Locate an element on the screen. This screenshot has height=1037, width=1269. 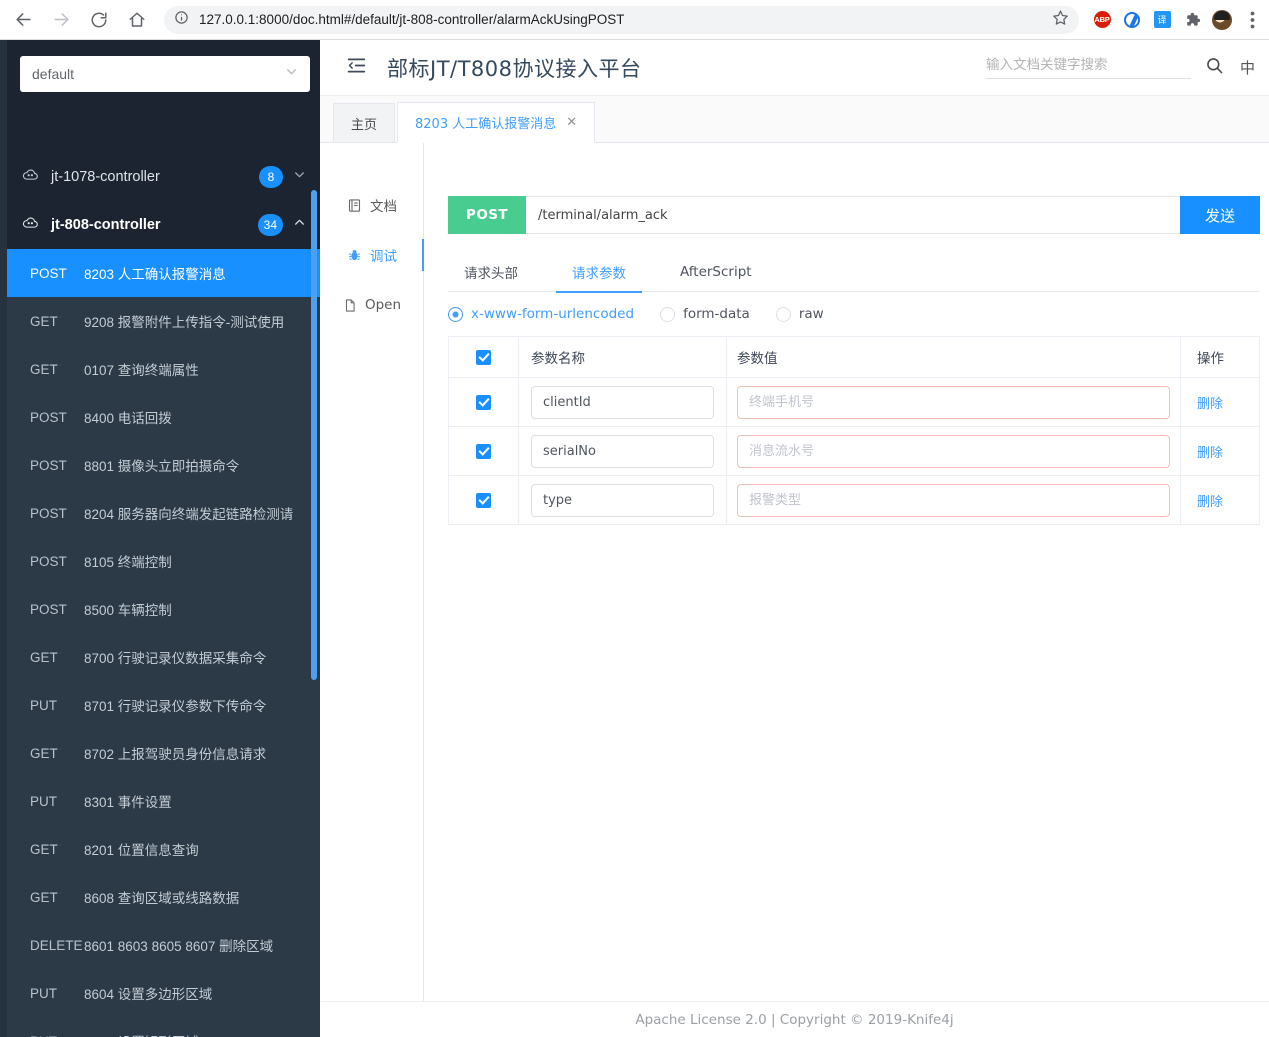
doc-tab: 8203 人工确认报警消息 ✕ is located at coordinates (496, 122).